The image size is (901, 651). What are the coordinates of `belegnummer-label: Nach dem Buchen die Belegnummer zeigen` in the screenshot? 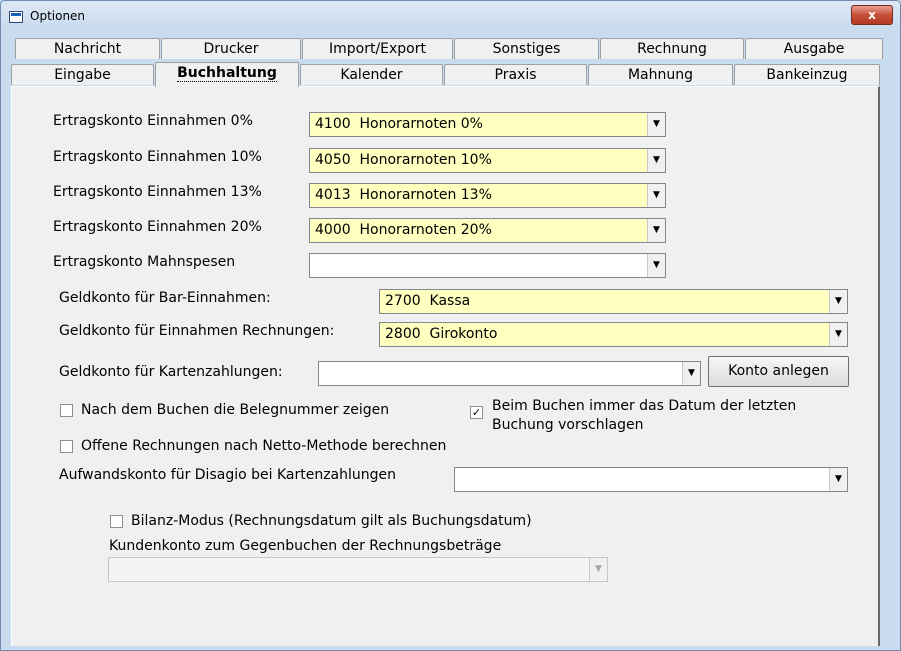 It's located at (235, 410).